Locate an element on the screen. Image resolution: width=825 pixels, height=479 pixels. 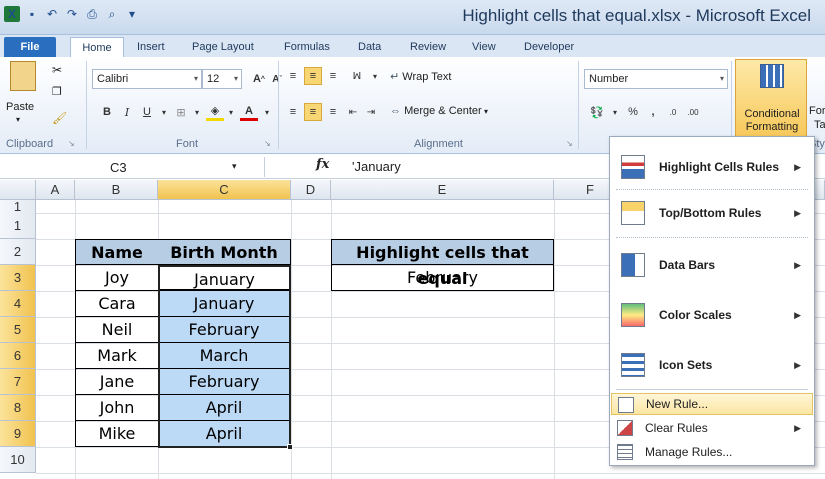
excel-logo-icon: X is located at coordinates (12, 14).